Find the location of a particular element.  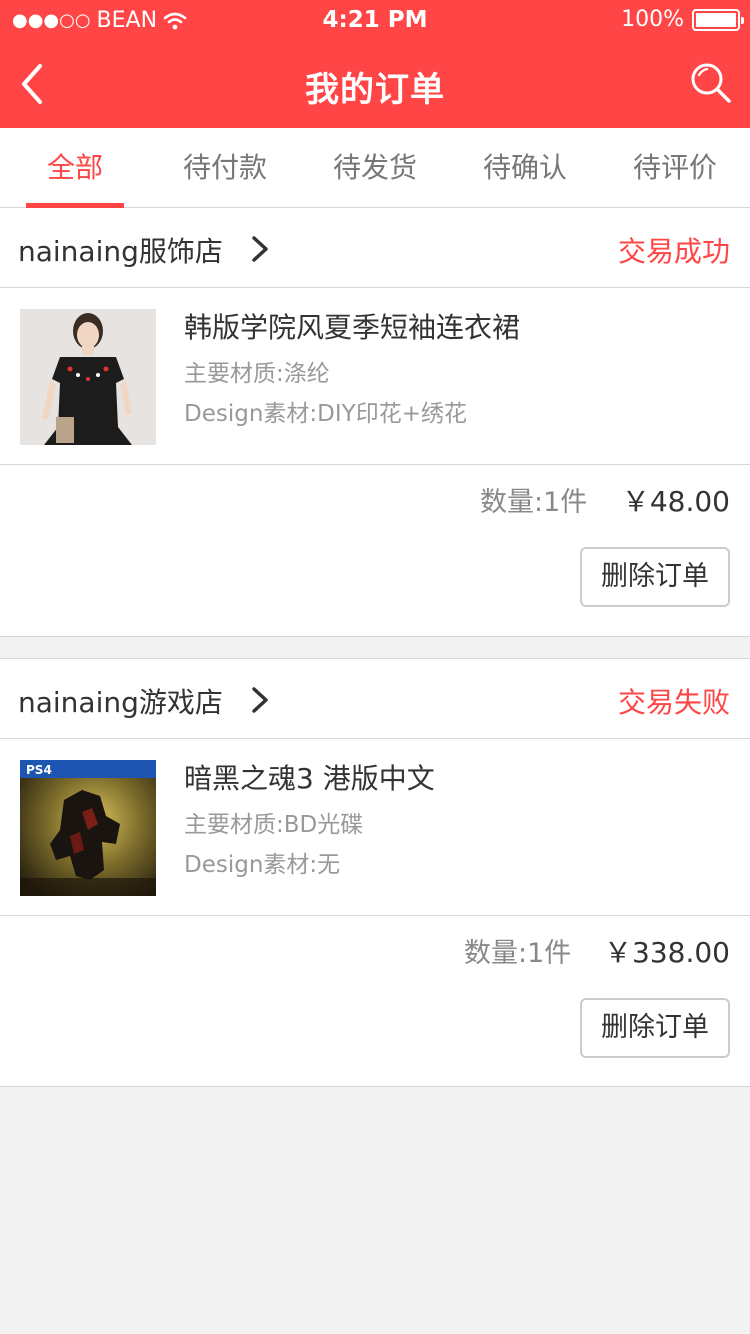

product-item: 韩版学院风夏季短袖连衣裙 主要材质:涤纶 Design素材:DIY印花+绣花 is located at coordinates (375, 376).